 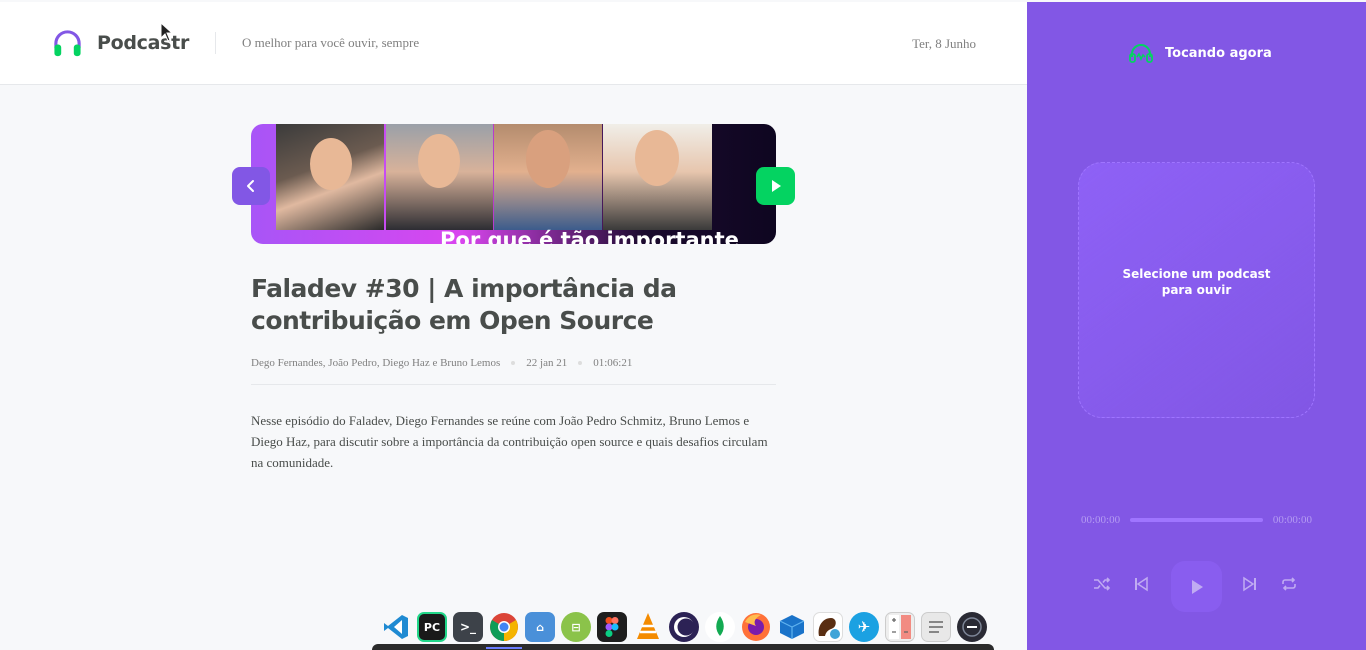 What do you see at coordinates (216, 43) in the screenshot?
I see `header-divider` at bounding box center [216, 43].